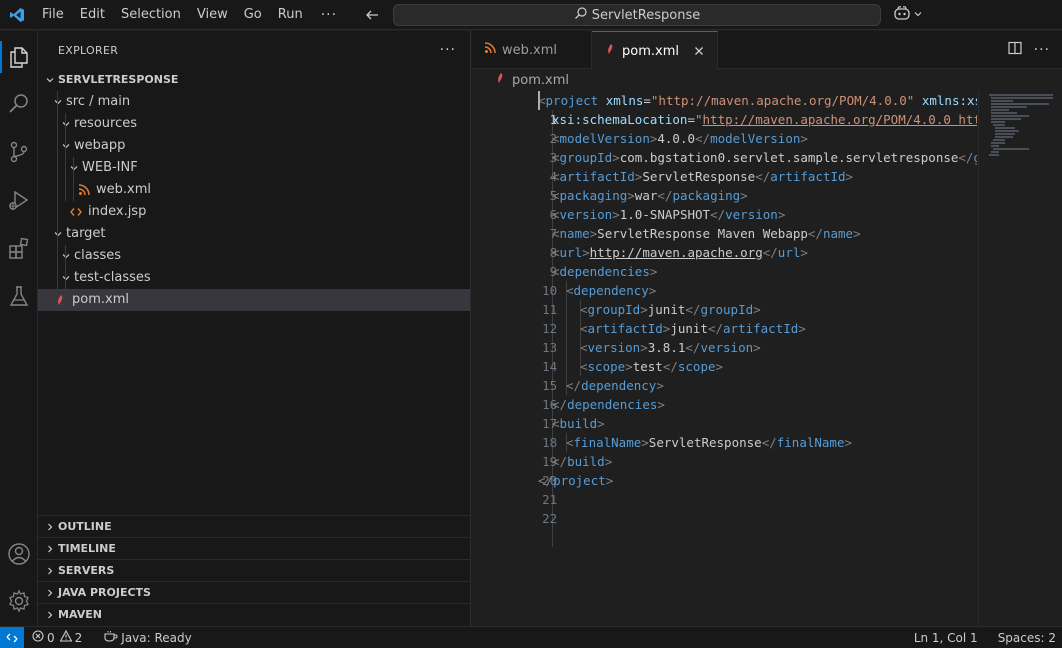 The width and height of the screenshot is (1062, 648). I want to click on tree-folder-webapp: webapp, so click(254, 146).